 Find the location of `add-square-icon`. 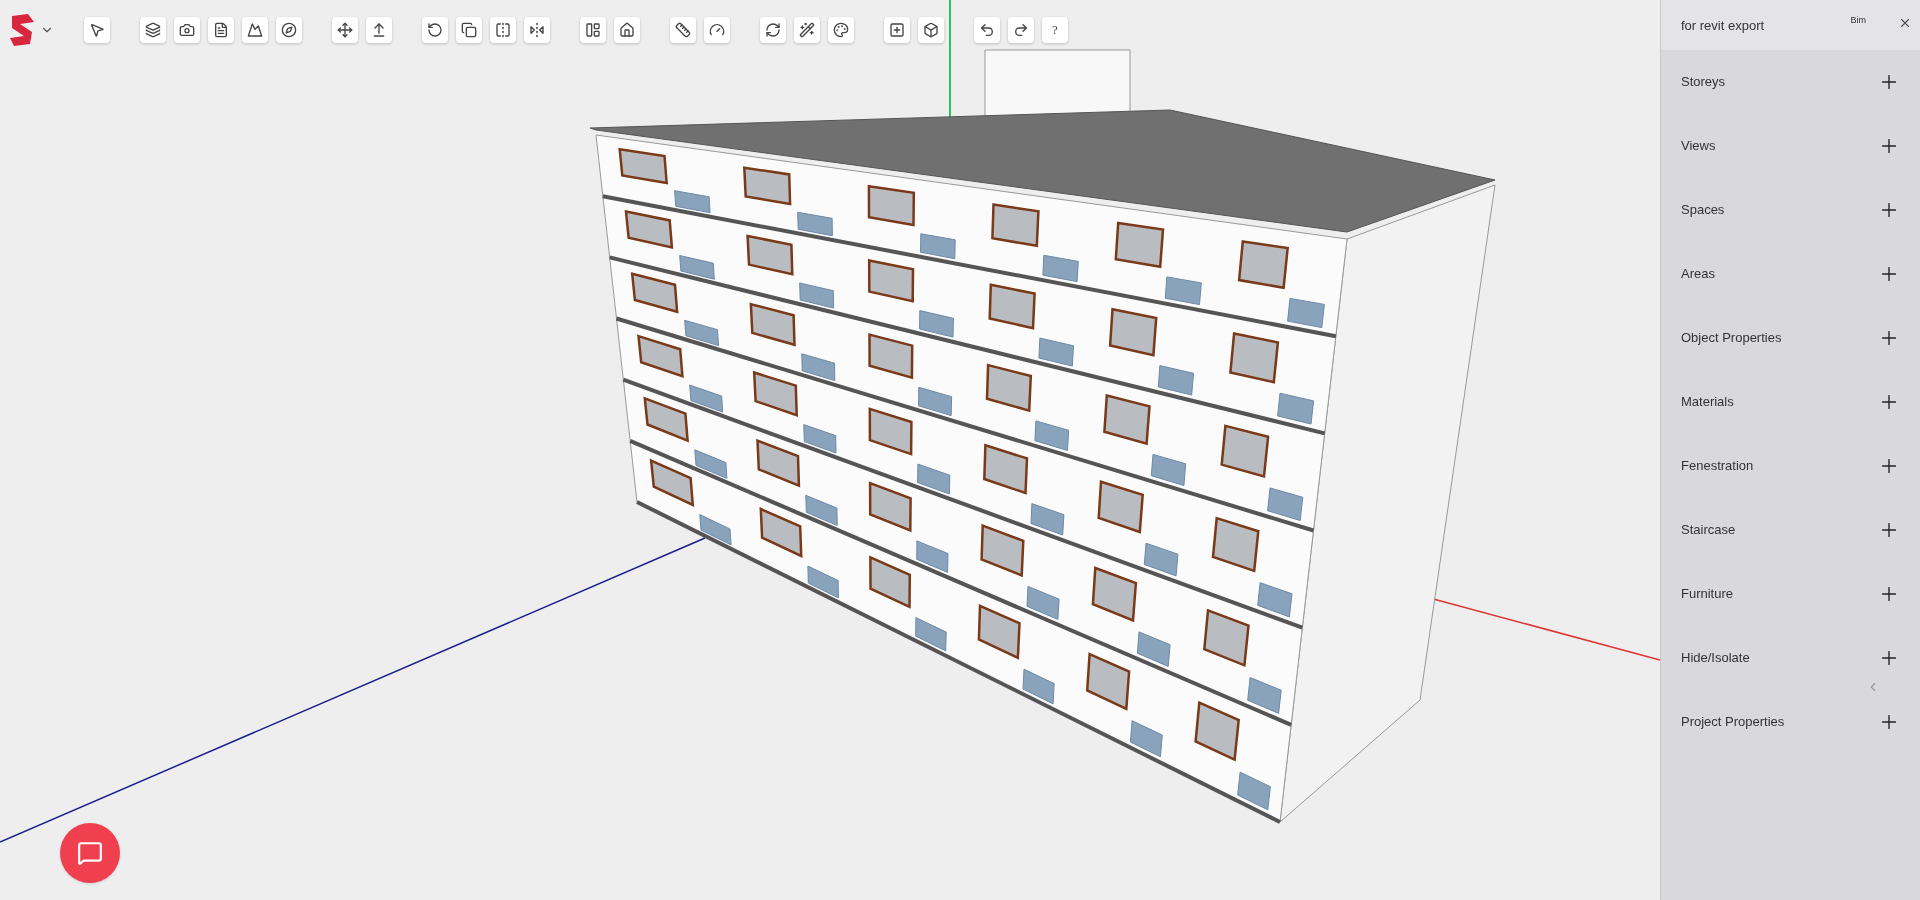

add-square-icon is located at coordinates (897, 30).